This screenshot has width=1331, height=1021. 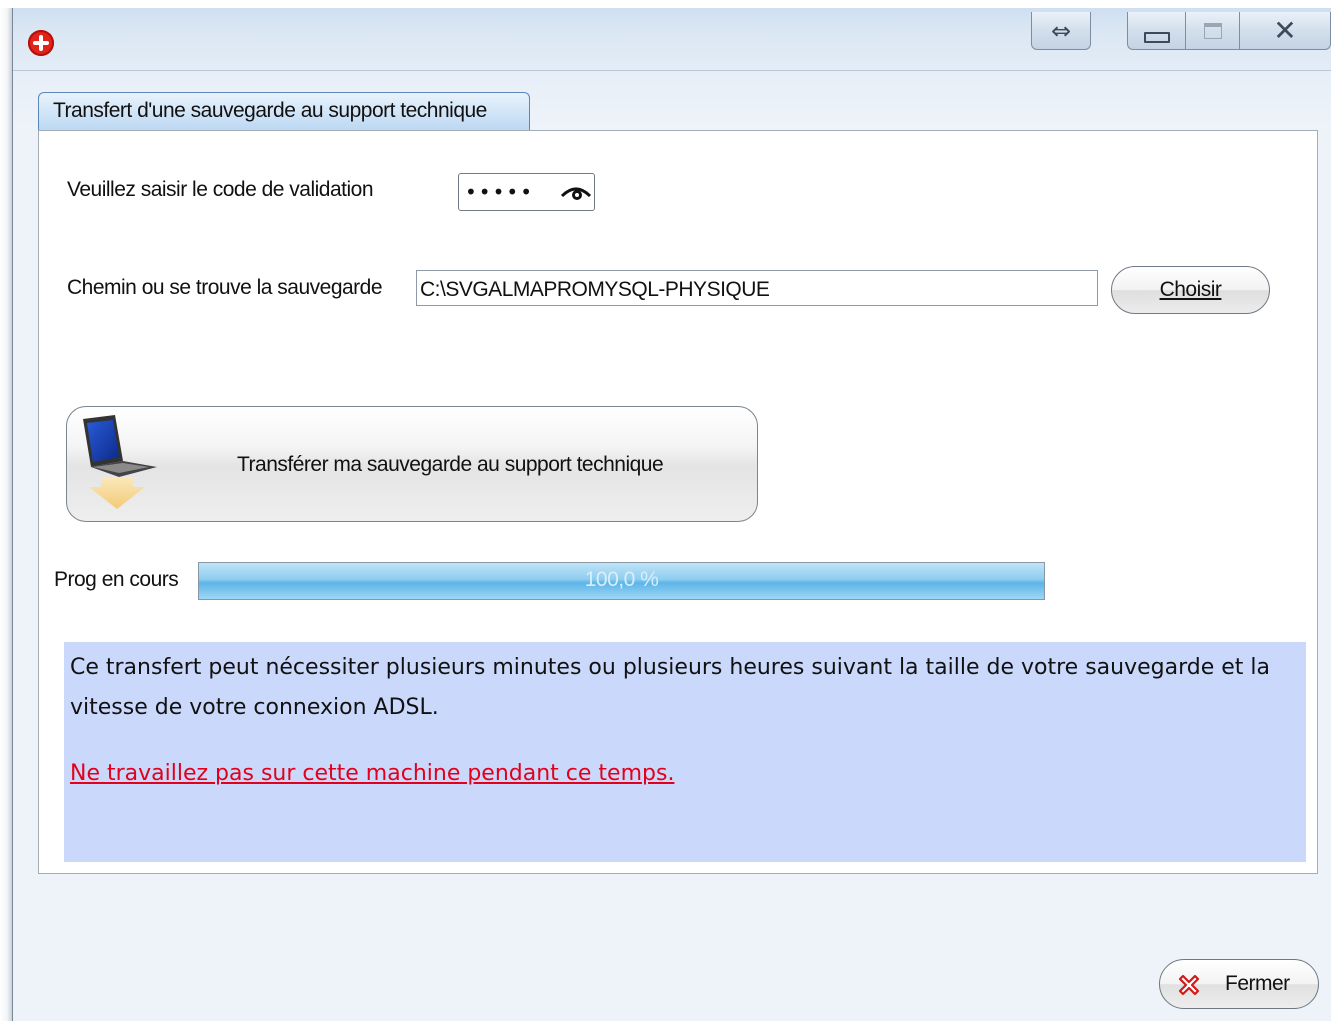 I want to click on close-button: Fermer, so click(x=1239, y=984).